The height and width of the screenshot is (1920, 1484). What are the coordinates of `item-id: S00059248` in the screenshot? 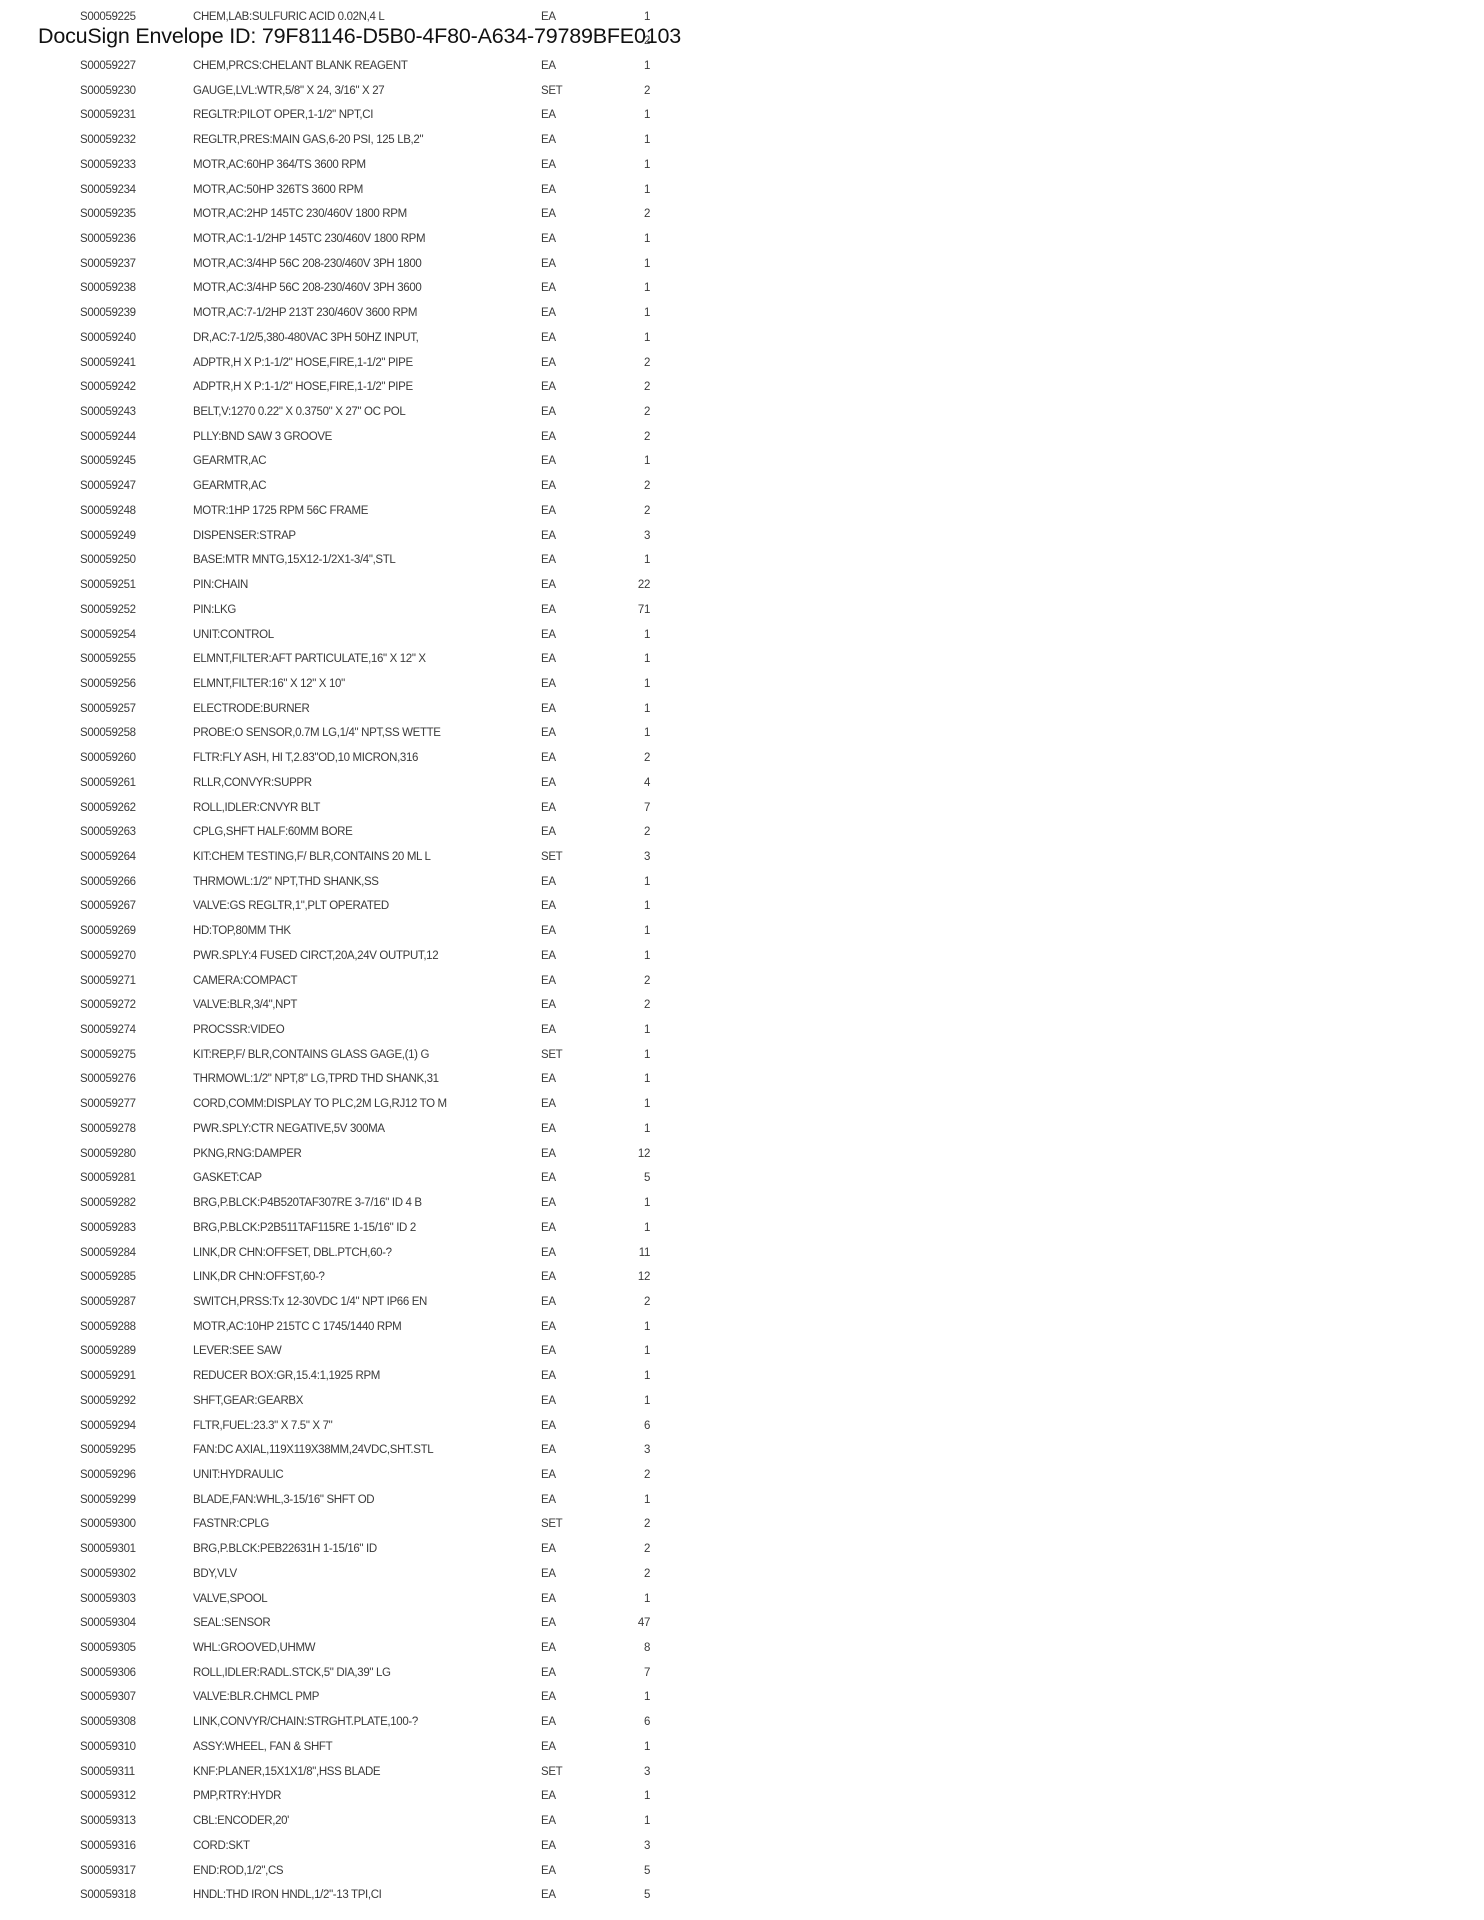 It's located at (108, 510).